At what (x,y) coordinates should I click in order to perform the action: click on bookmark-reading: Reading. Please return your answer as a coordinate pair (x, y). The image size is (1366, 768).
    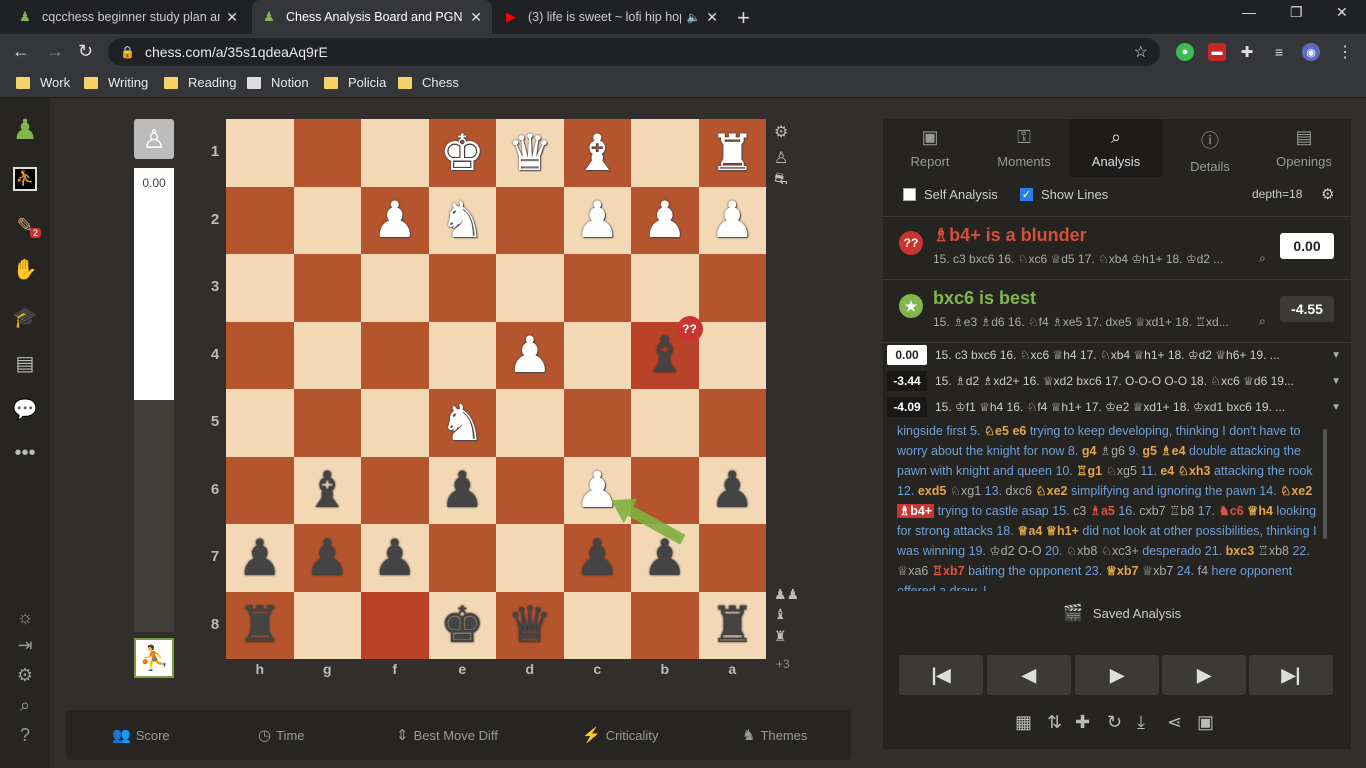
    Looking at the image, I should click on (200, 82).